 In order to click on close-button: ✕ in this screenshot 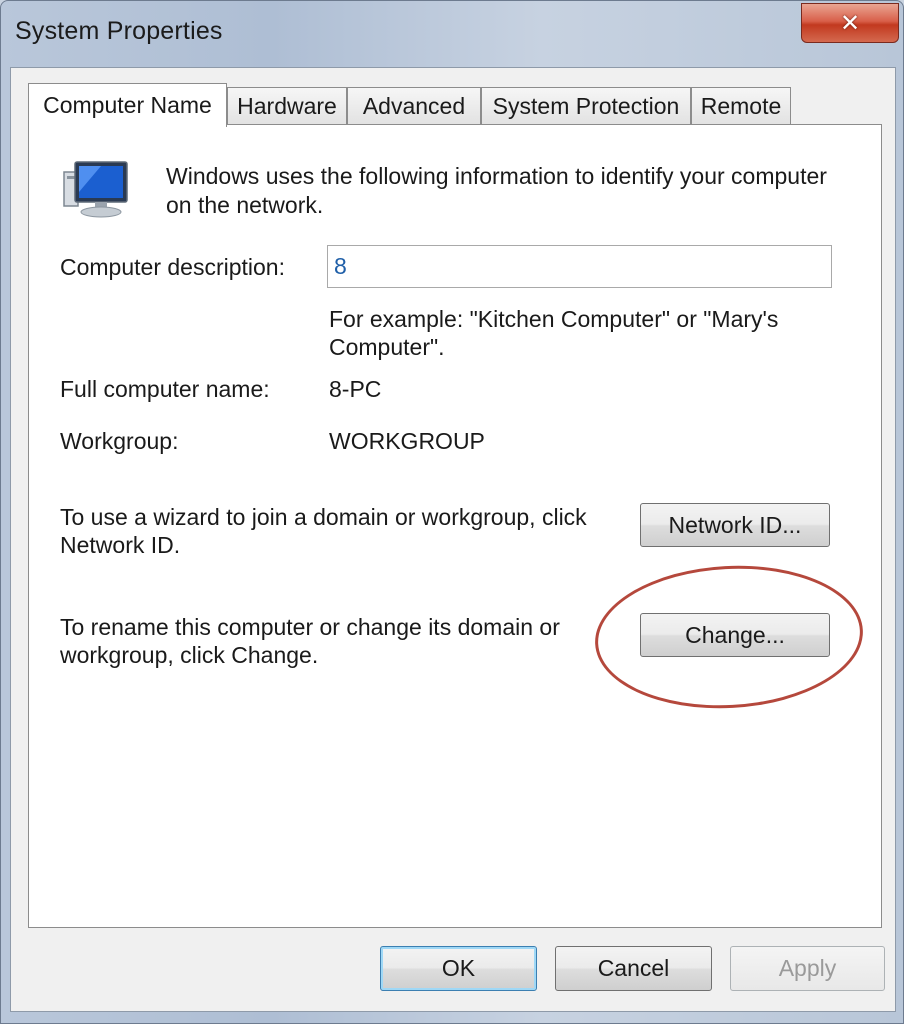, I will do `click(850, 23)`.